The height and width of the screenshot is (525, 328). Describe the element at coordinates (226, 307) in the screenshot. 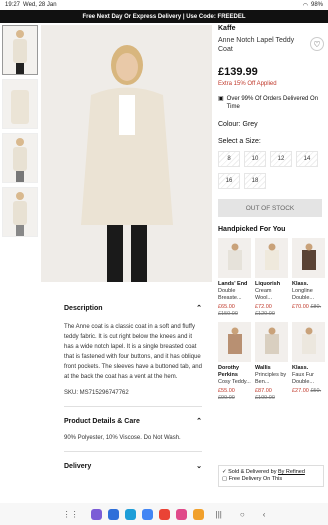

I see `card-price-now: £65.00` at that location.